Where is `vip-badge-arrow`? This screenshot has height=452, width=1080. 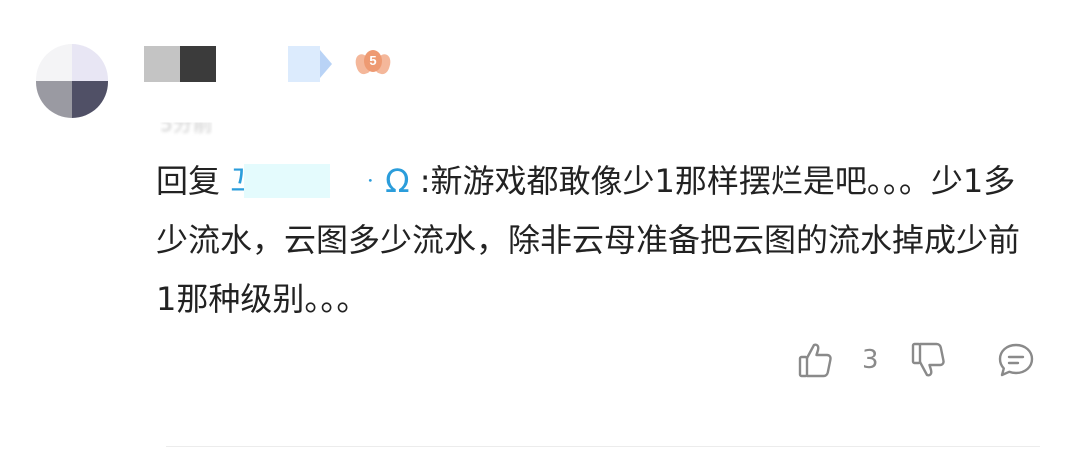 vip-badge-arrow is located at coordinates (326, 64).